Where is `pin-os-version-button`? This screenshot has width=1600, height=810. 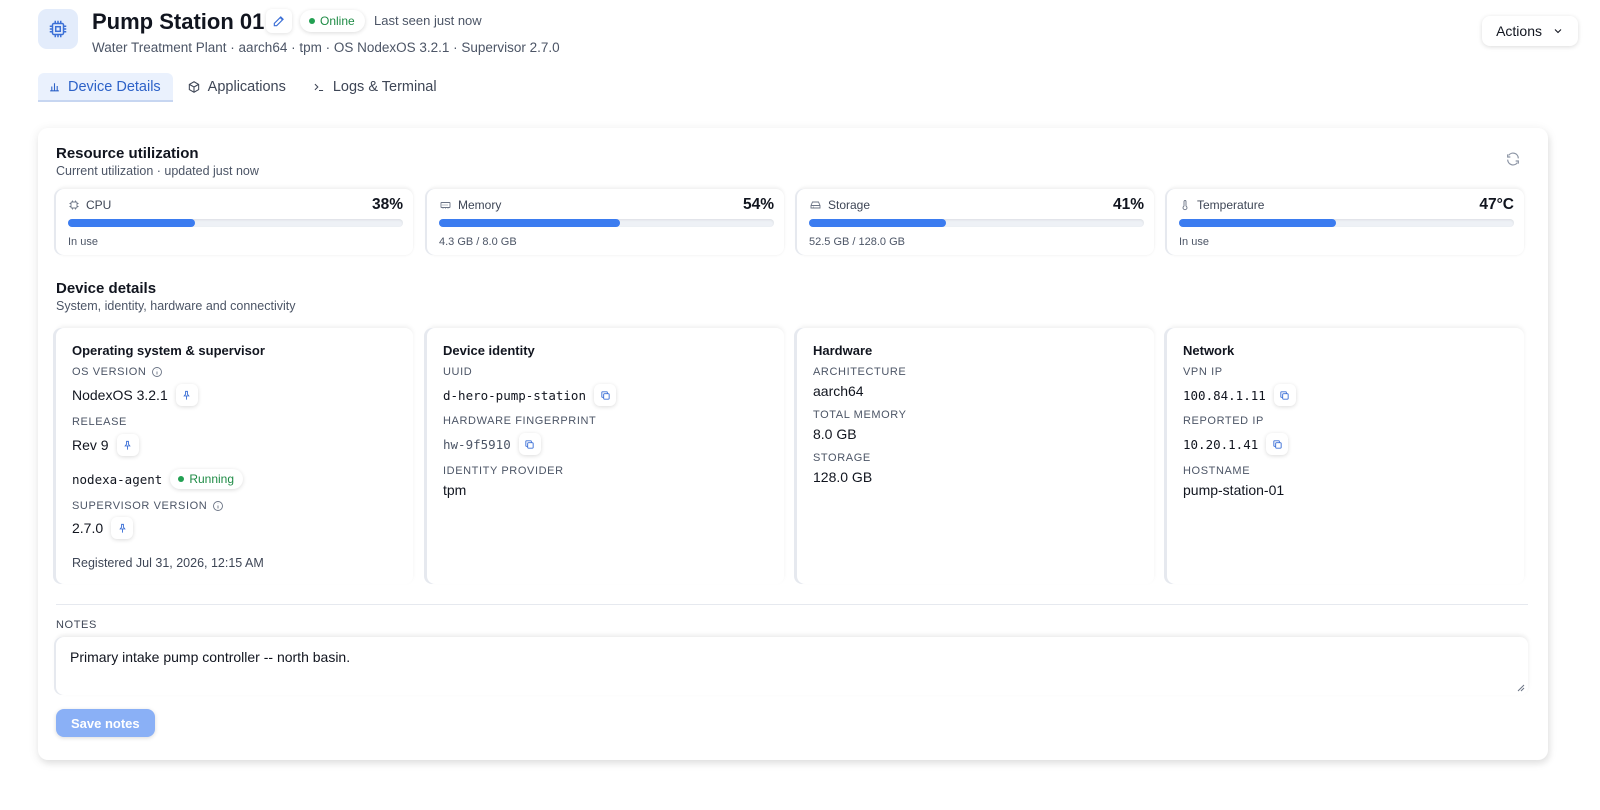
pin-os-version-button is located at coordinates (186, 395).